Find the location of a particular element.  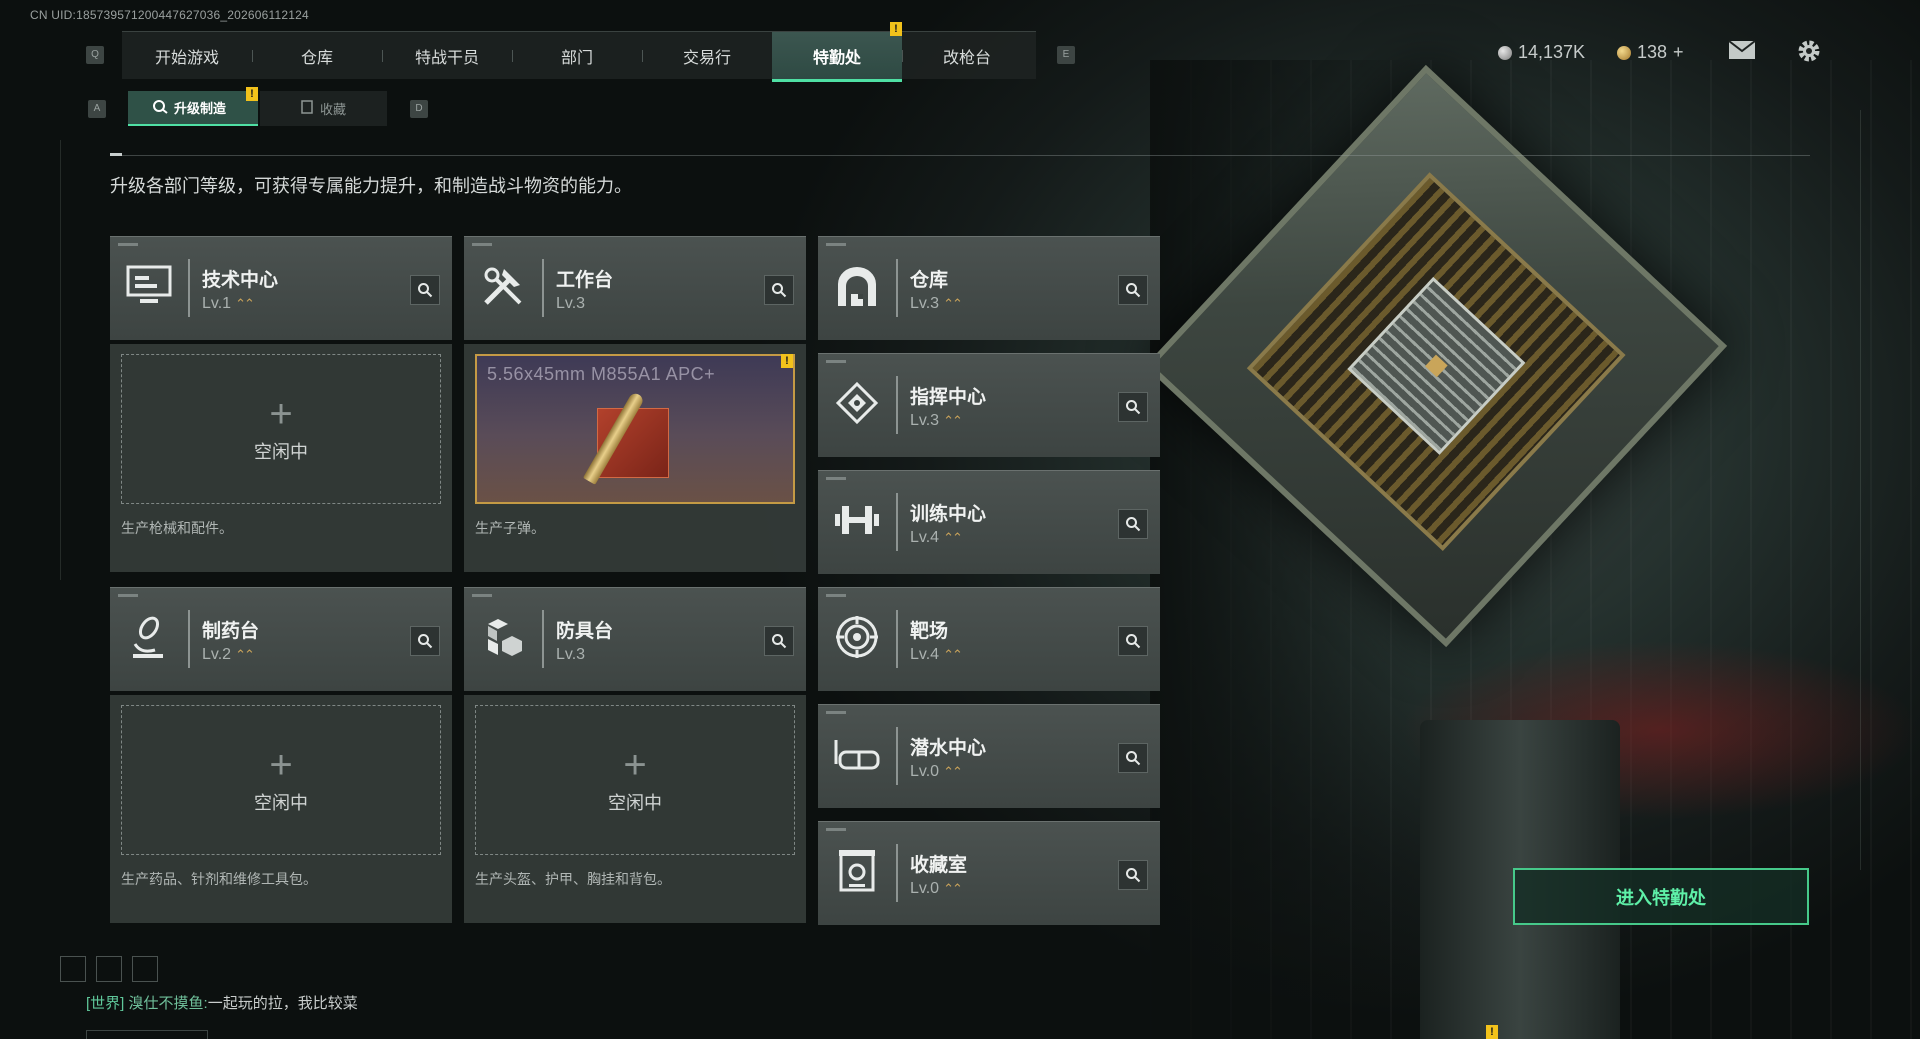

production-description: 生产头盔、护甲、胸挂和背包。 is located at coordinates (573, 879).